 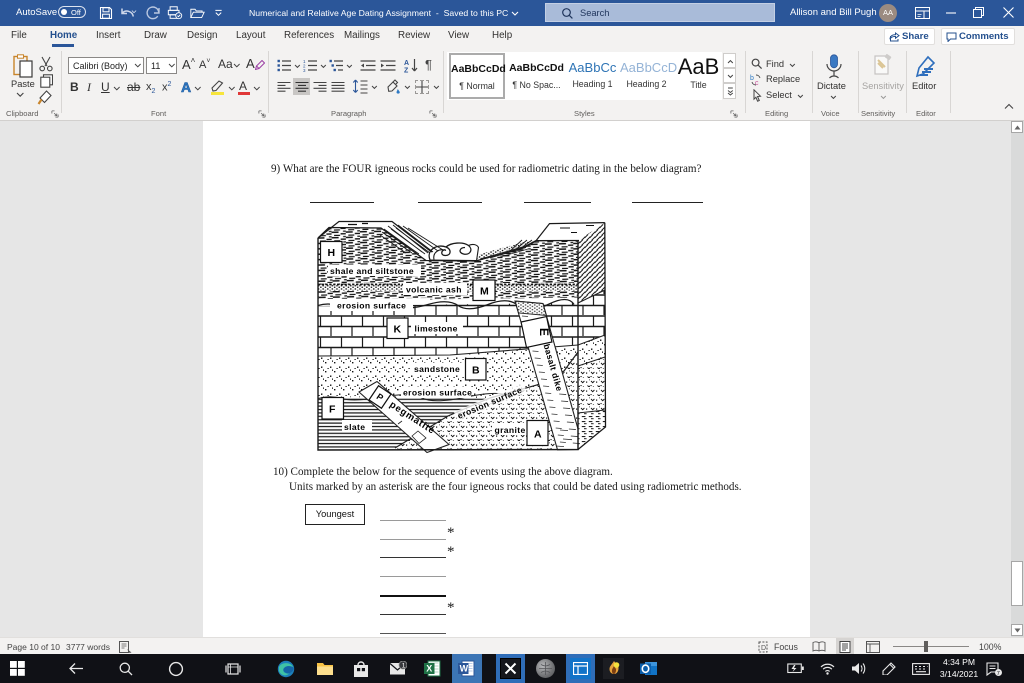 I want to click on svg-text: volcanic ash, so click(x=434, y=290).